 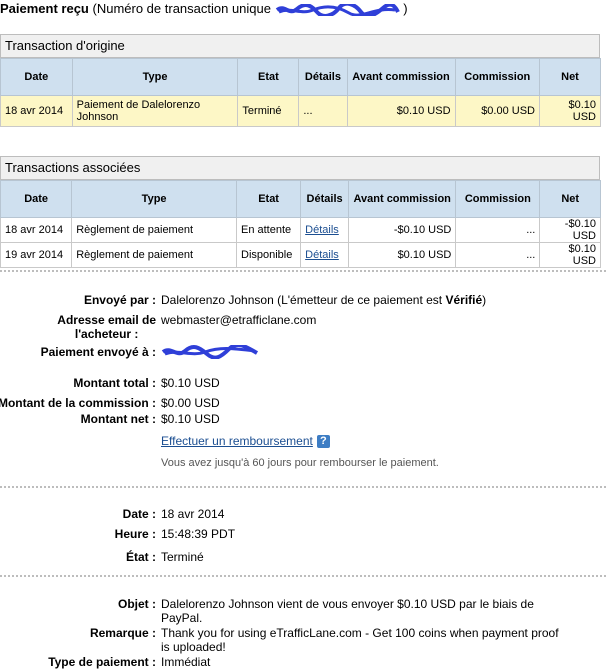 What do you see at coordinates (44, 8) in the screenshot?
I see `page-title: Paiement reçu` at bounding box center [44, 8].